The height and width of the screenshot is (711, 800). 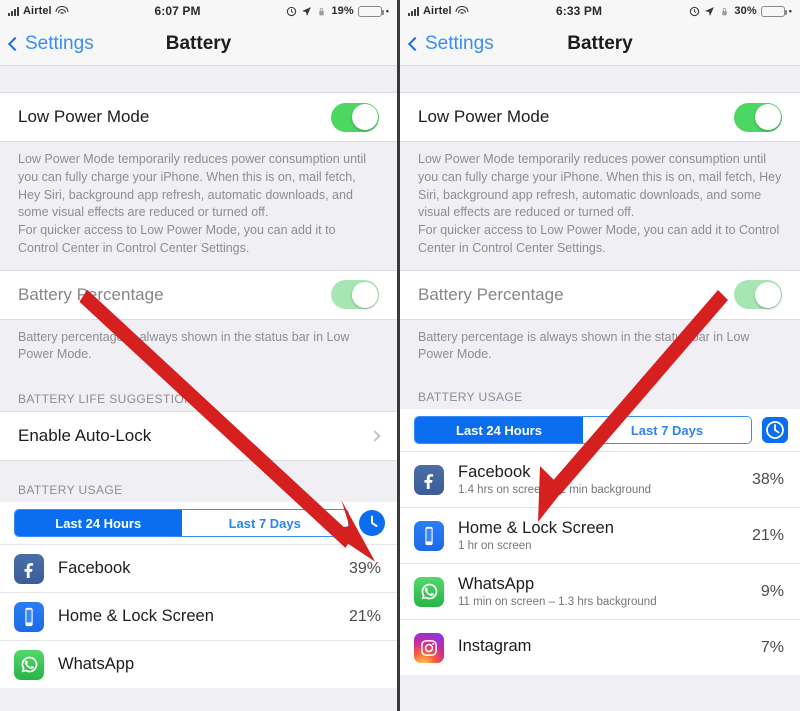 I want to click on status-bar-left: Airtel 6:07 PM 19% •, so click(x=198, y=11).